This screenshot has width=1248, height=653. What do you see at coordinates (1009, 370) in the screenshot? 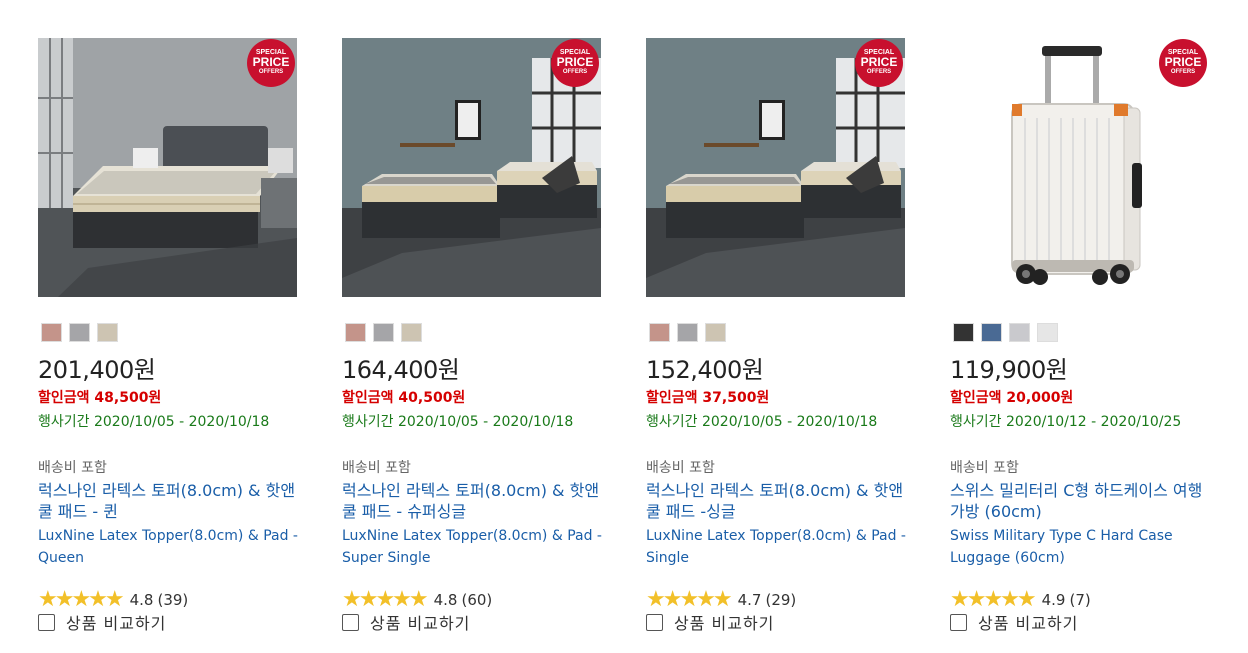
I see `product-price: 119,900원` at bounding box center [1009, 370].